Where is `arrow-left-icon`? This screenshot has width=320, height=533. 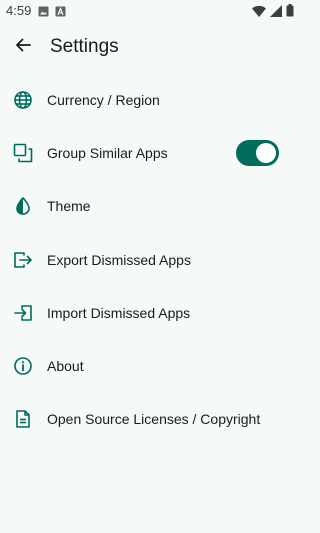
arrow-left-icon is located at coordinates (23, 47).